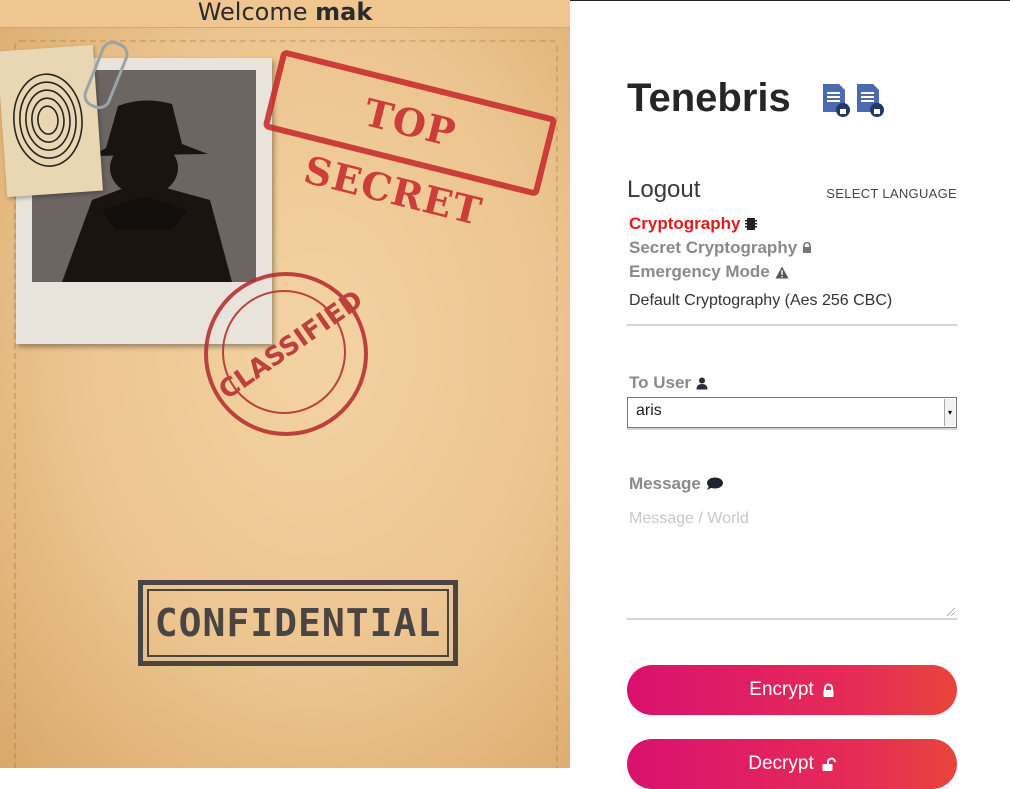 Image resolution: width=1010 pixels, height=789 pixels. I want to click on decrypt-button-label: Decrypt, so click(781, 763).